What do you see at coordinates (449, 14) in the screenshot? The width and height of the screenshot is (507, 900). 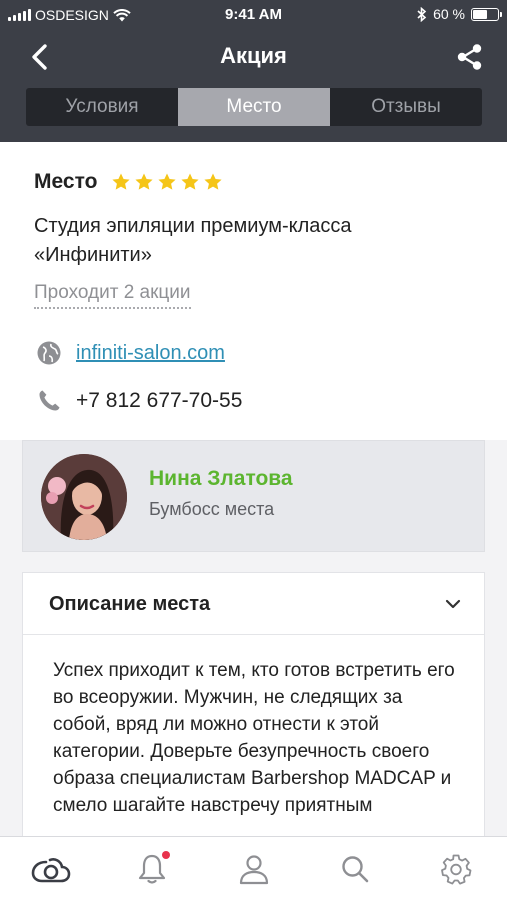 I see `battery-percent: 60 %` at bounding box center [449, 14].